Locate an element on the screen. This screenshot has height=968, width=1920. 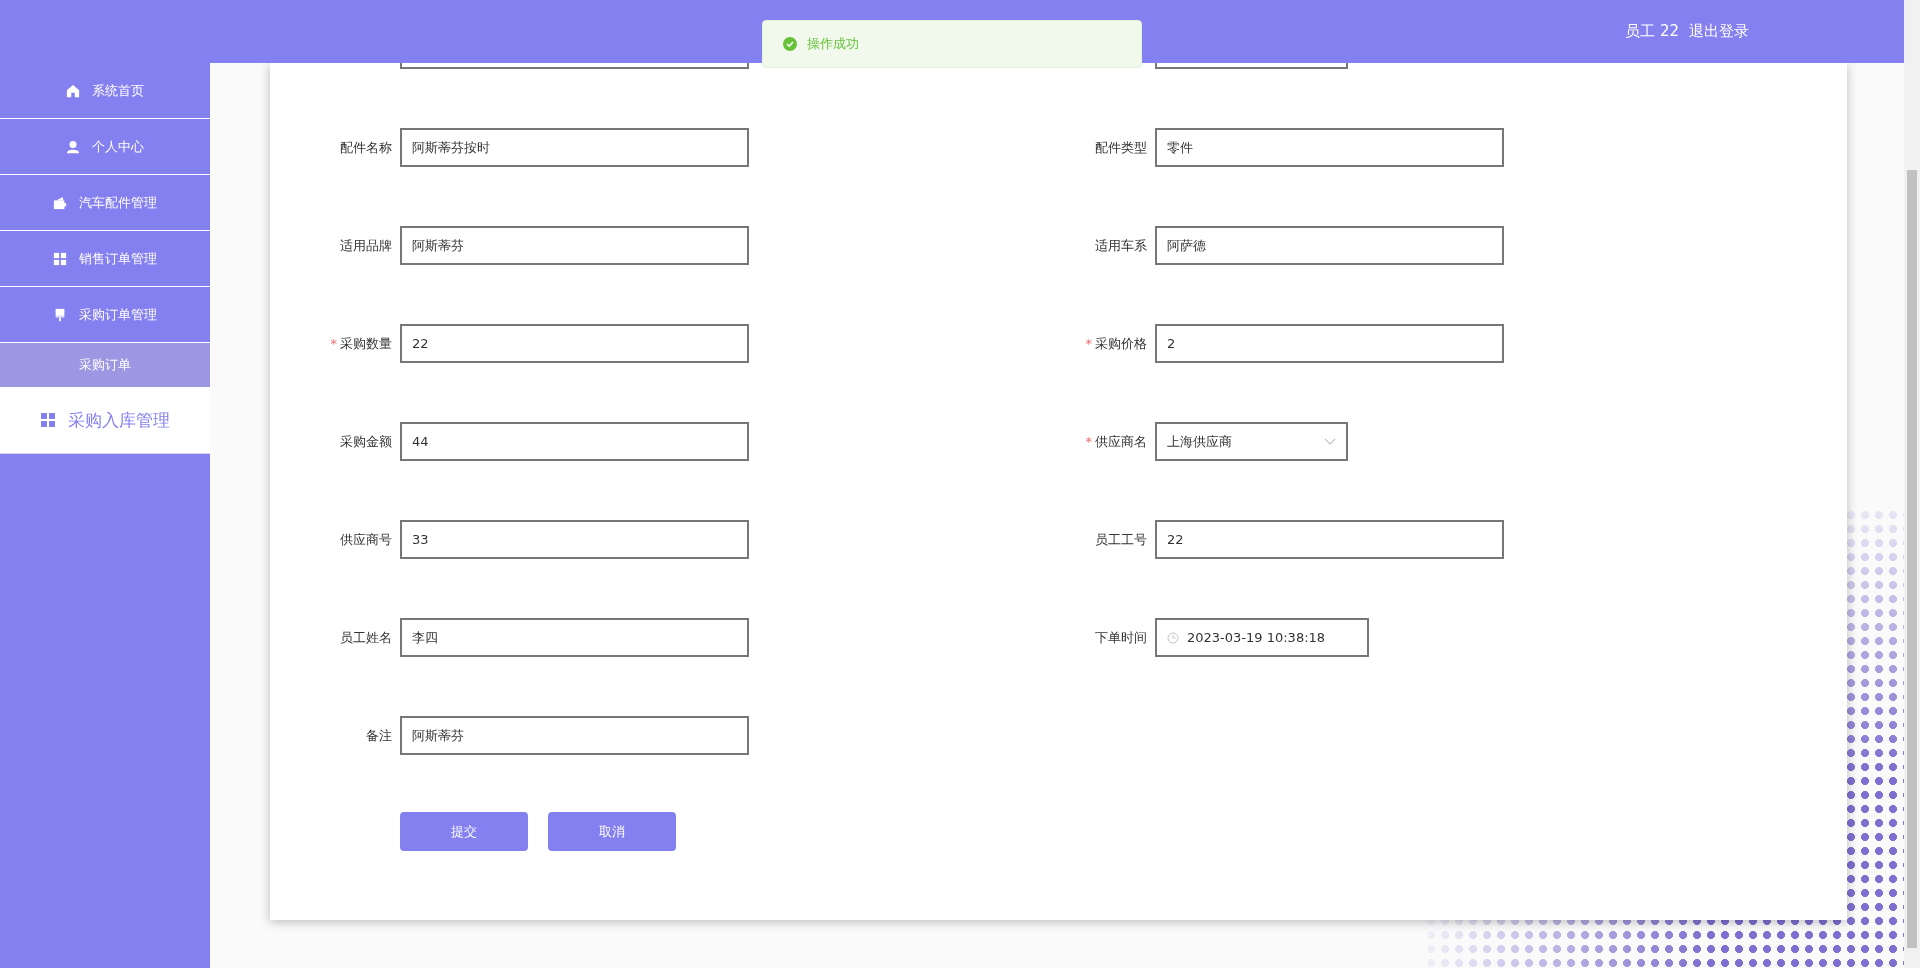
chevron-down-icon is located at coordinates (1330, 441).